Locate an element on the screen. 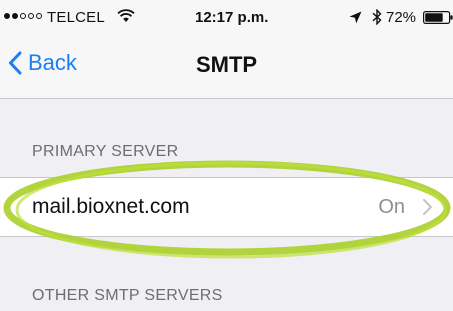 The height and width of the screenshot is (311, 453). status-time: 12:17 p.m. is located at coordinates (232, 17).